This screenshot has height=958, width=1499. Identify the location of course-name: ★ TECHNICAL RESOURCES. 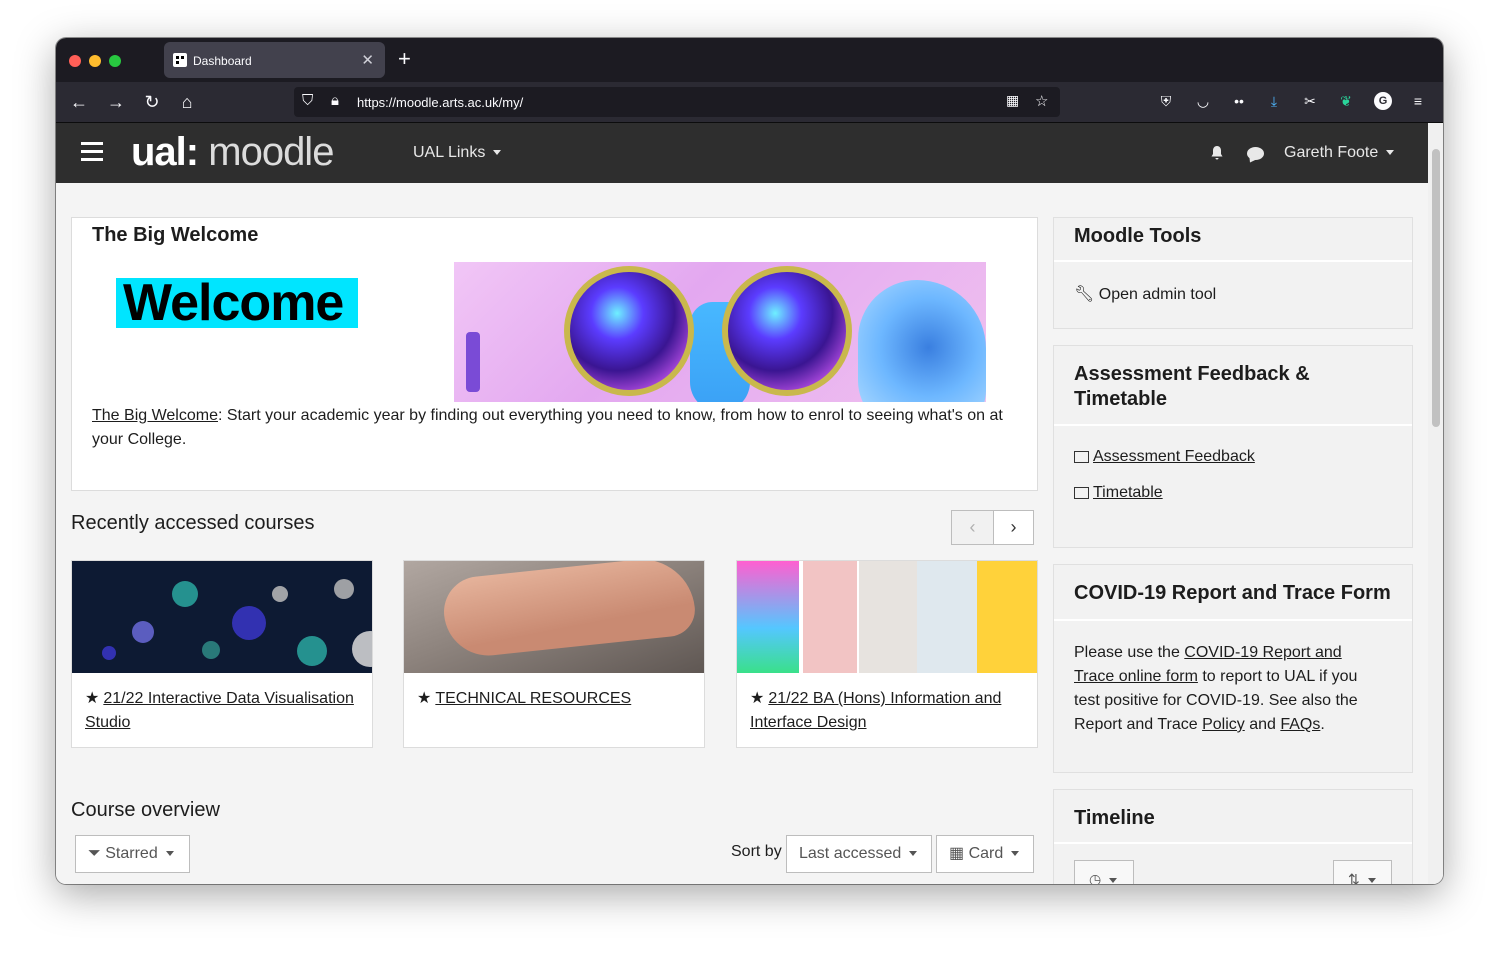
(557, 699).